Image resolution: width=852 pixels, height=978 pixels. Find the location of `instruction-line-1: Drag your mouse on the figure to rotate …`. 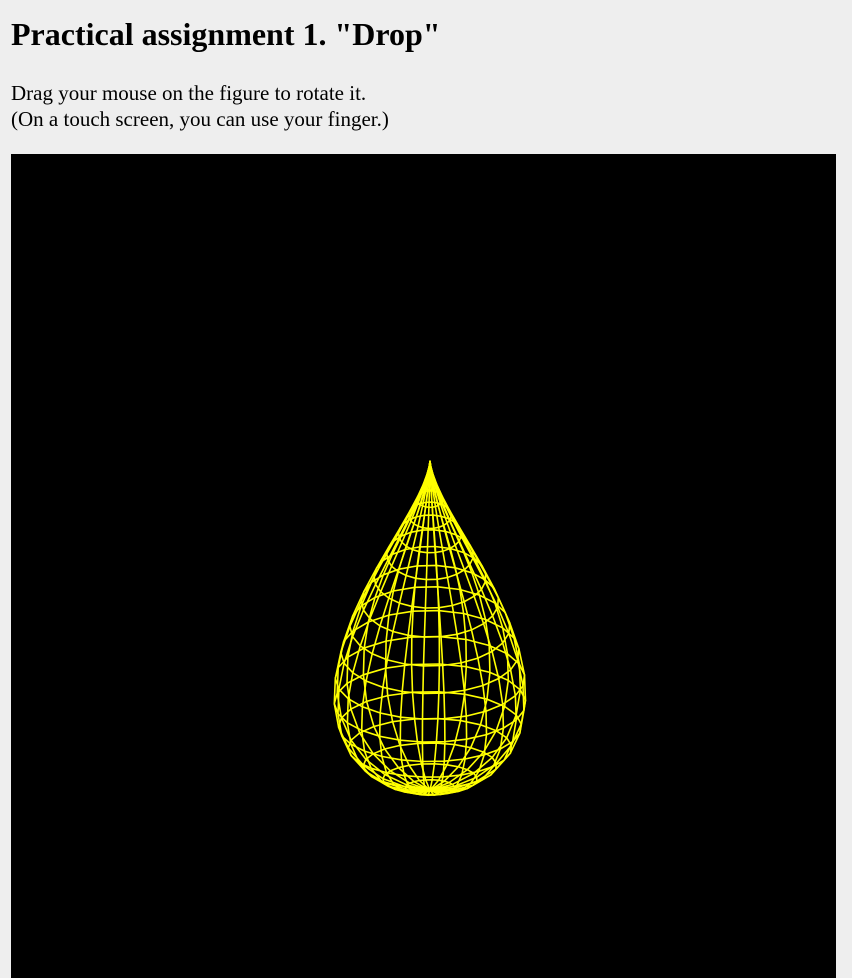

instruction-line-1: Drag your mouse on the figure to rotate … is located at coordinates (189, 93).